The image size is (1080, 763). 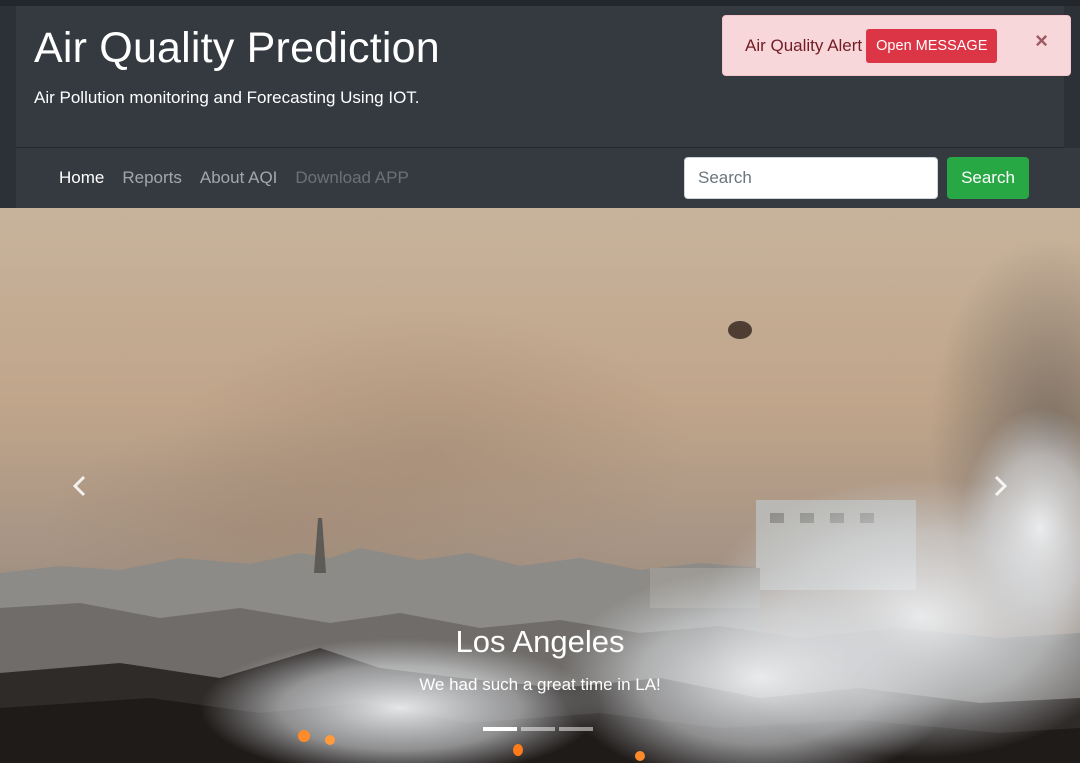 What do you see at coordinates (352, 177) in the screenshot?
I see `nav-item-download-app: Download APP` at bounding box center [352, 177].